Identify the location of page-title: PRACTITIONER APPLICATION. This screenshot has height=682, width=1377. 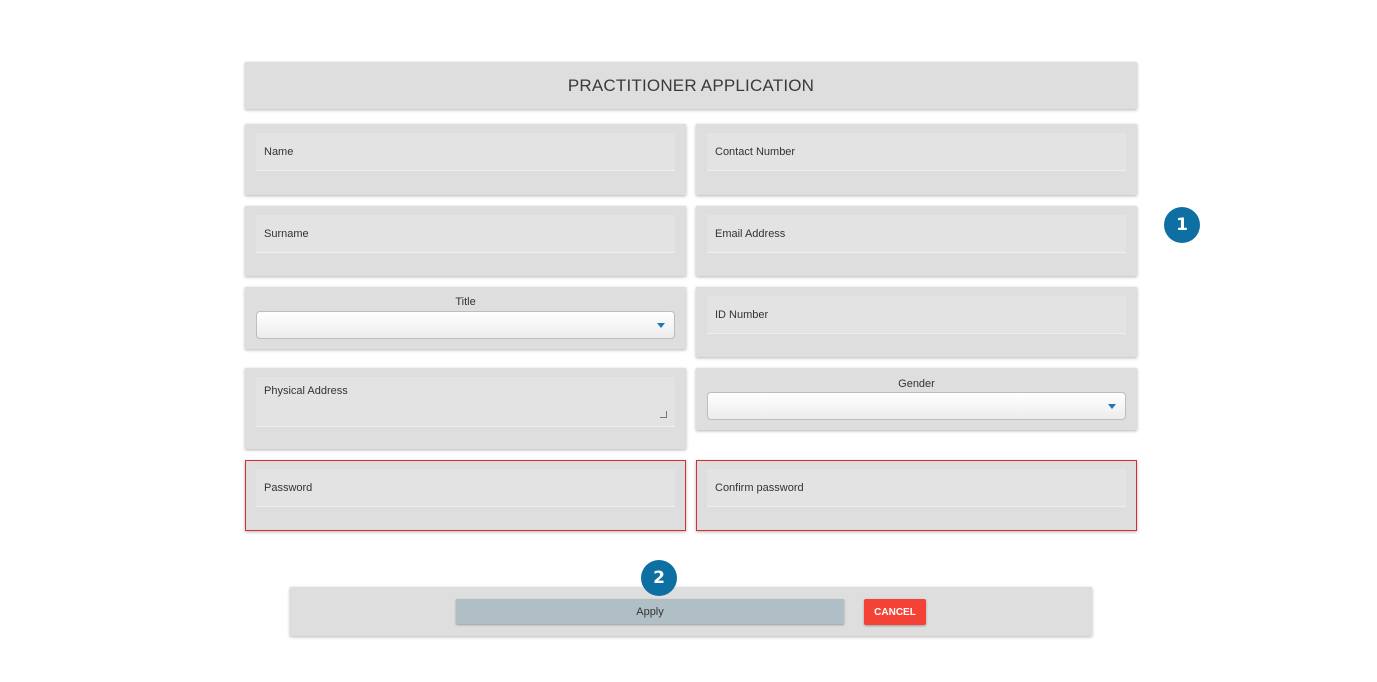
(691, 85).